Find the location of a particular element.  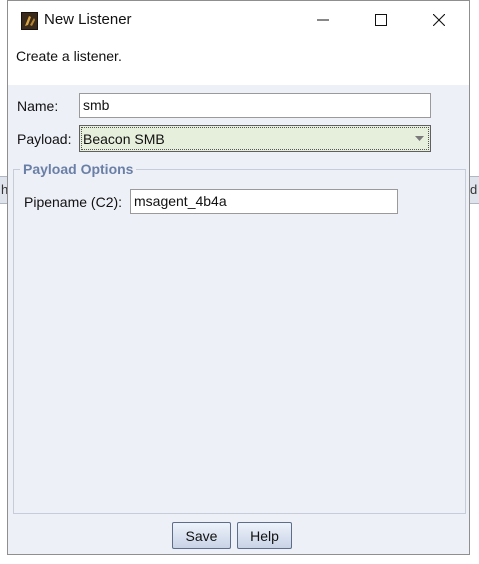

title-bar: New Listener is located at coordinates (238, 20).